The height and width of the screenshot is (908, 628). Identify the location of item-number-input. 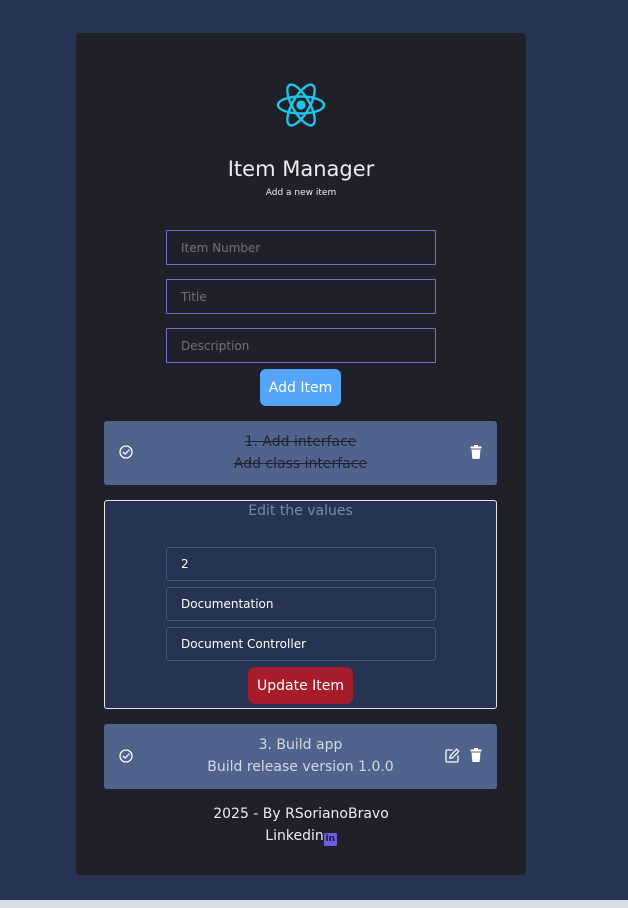
(301, 247).